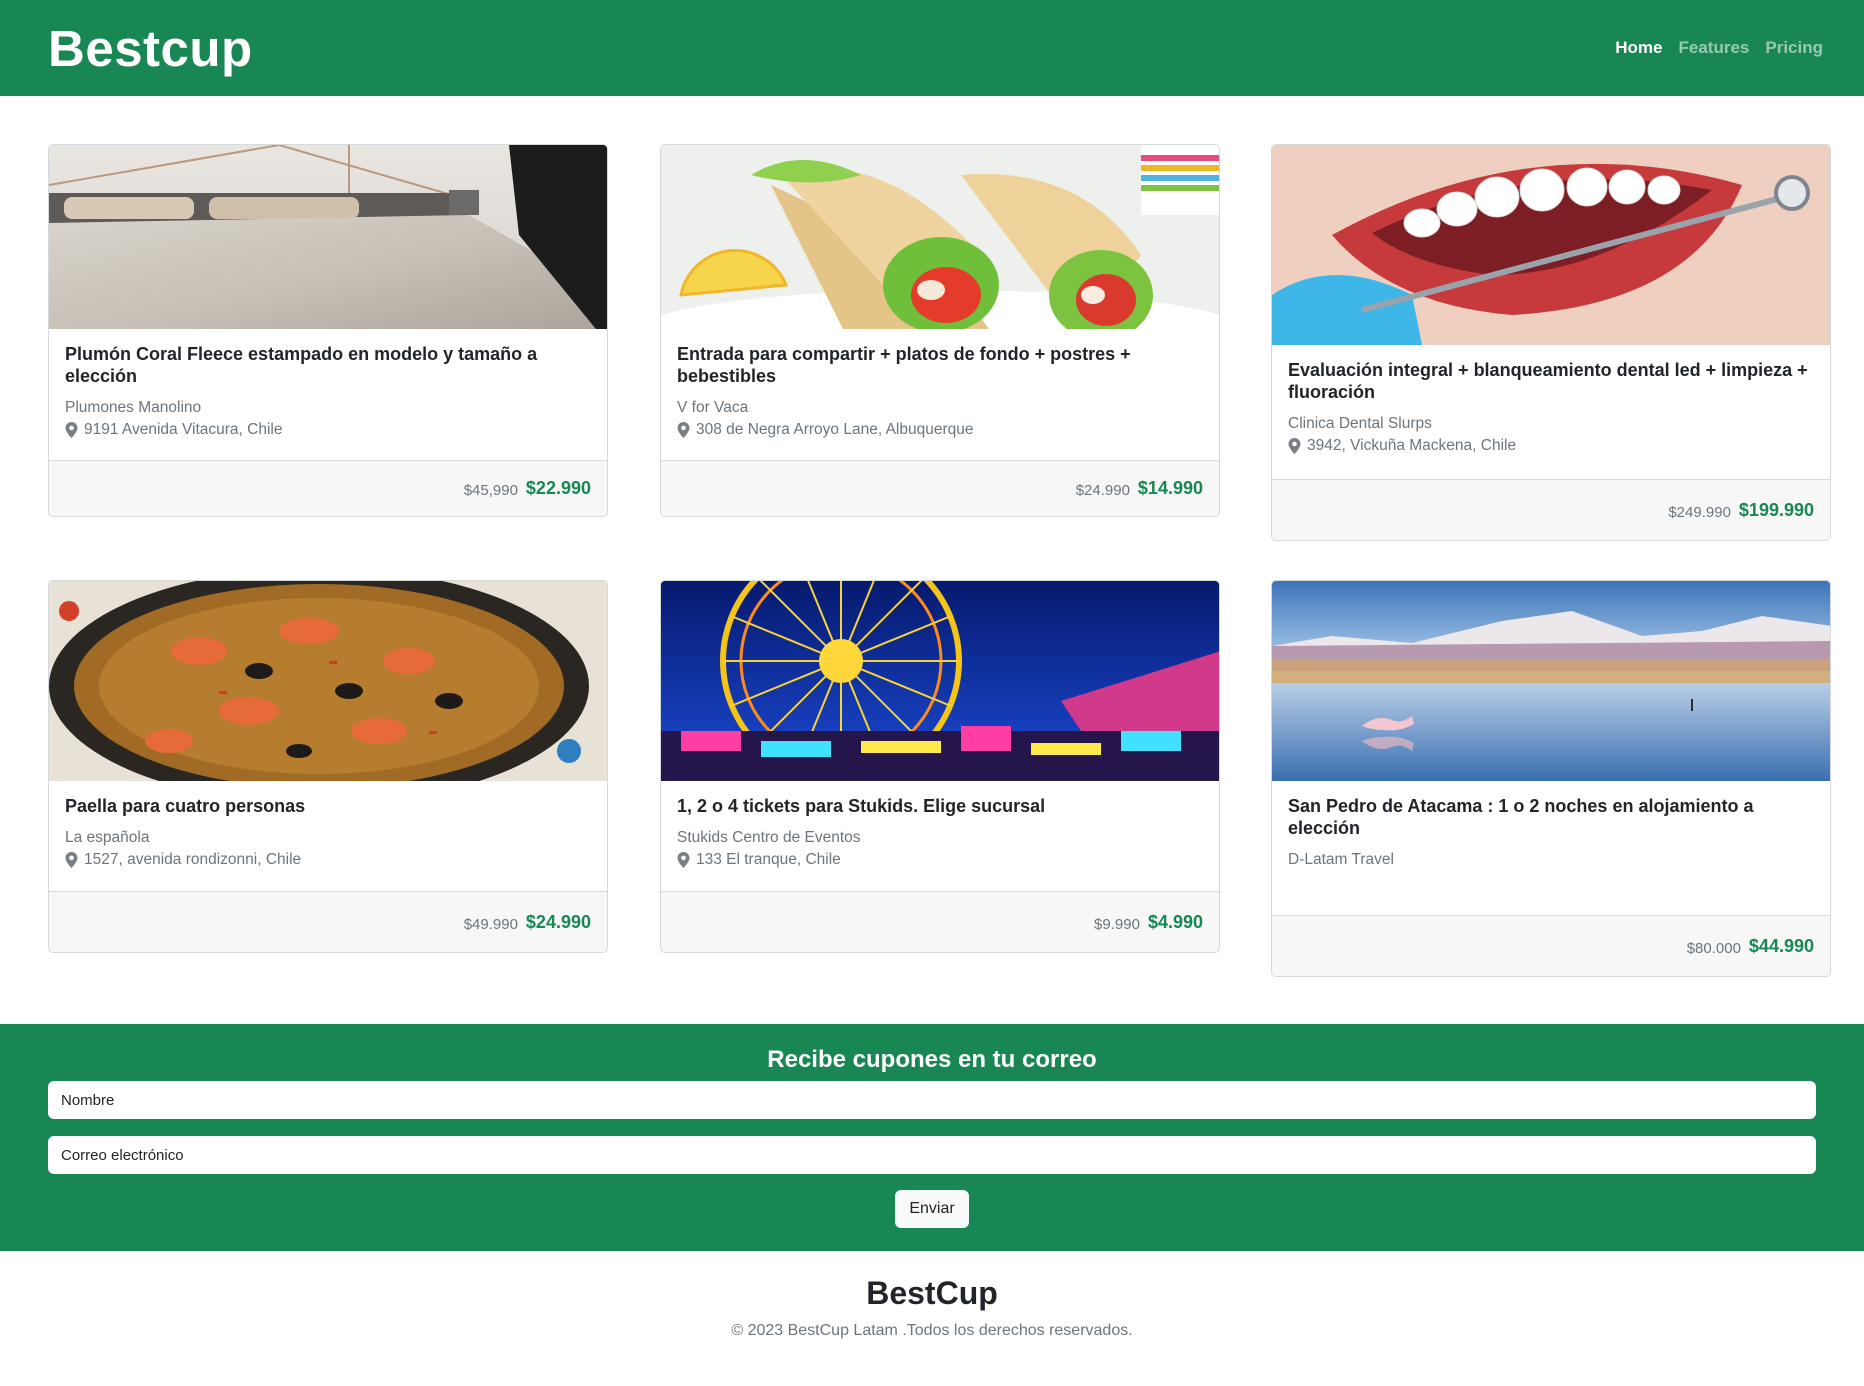  Describe the element at coordinates (932, 1059) in the screenshot. I see `newsletter-title: Recibe cupones en tu correo` at that location.